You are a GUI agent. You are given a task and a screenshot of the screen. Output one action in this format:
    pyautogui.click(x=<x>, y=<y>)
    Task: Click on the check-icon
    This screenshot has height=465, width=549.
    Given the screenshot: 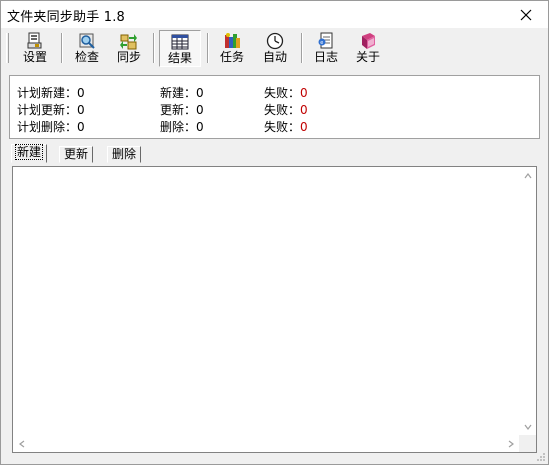 What is the action you would take?
    pyautogui.click(x=87, y=41)
    